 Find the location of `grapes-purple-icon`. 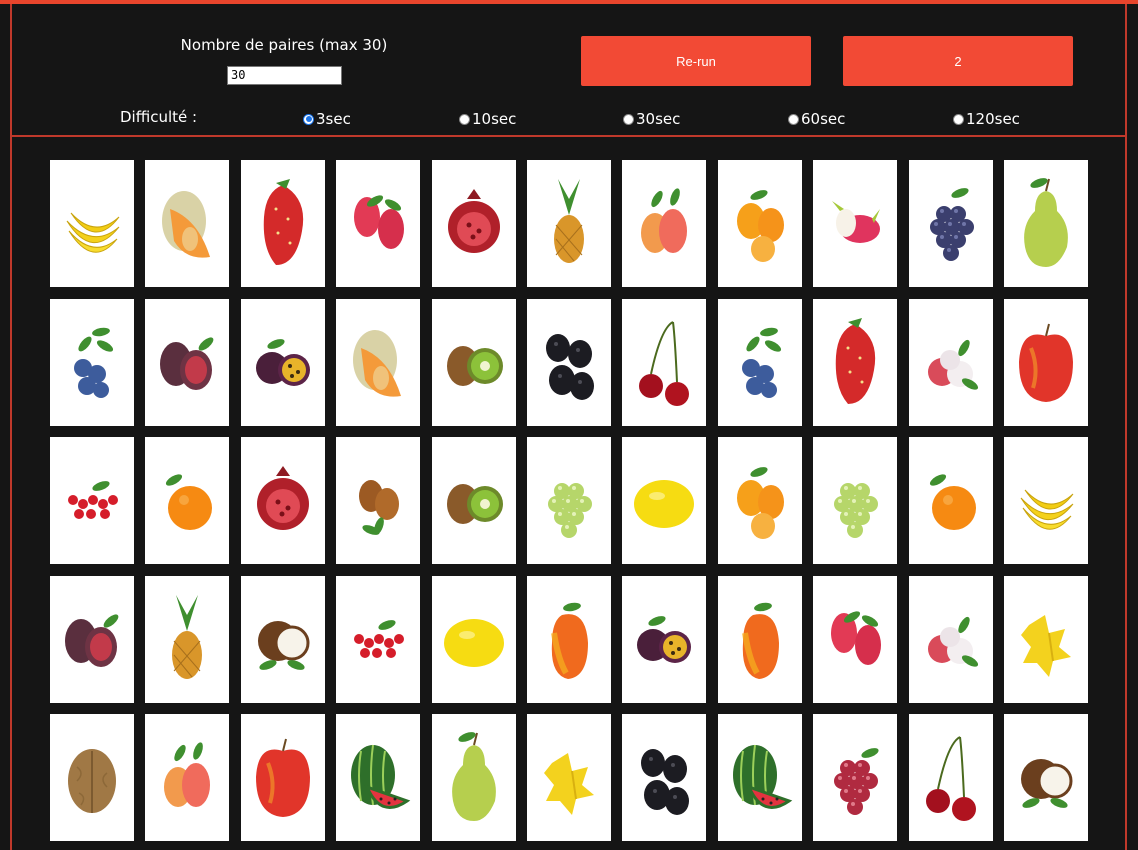

grapes-purple-icon is located at coordinates (952, 224).